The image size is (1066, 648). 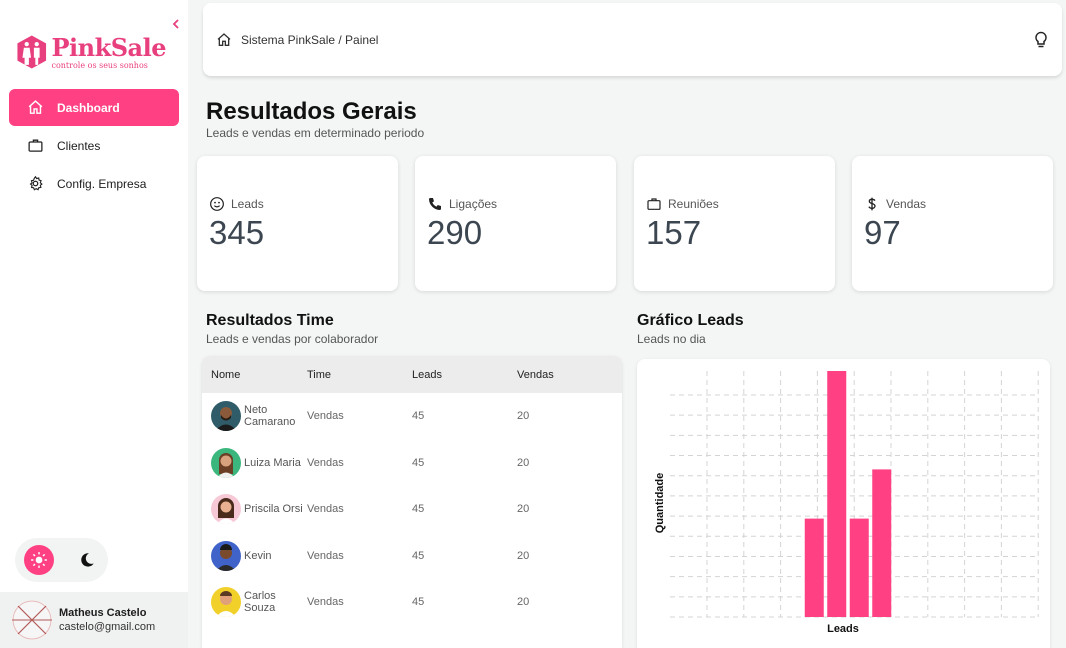 I want to click on team-section-title: Resultados Time, so click(x=270, y=320).